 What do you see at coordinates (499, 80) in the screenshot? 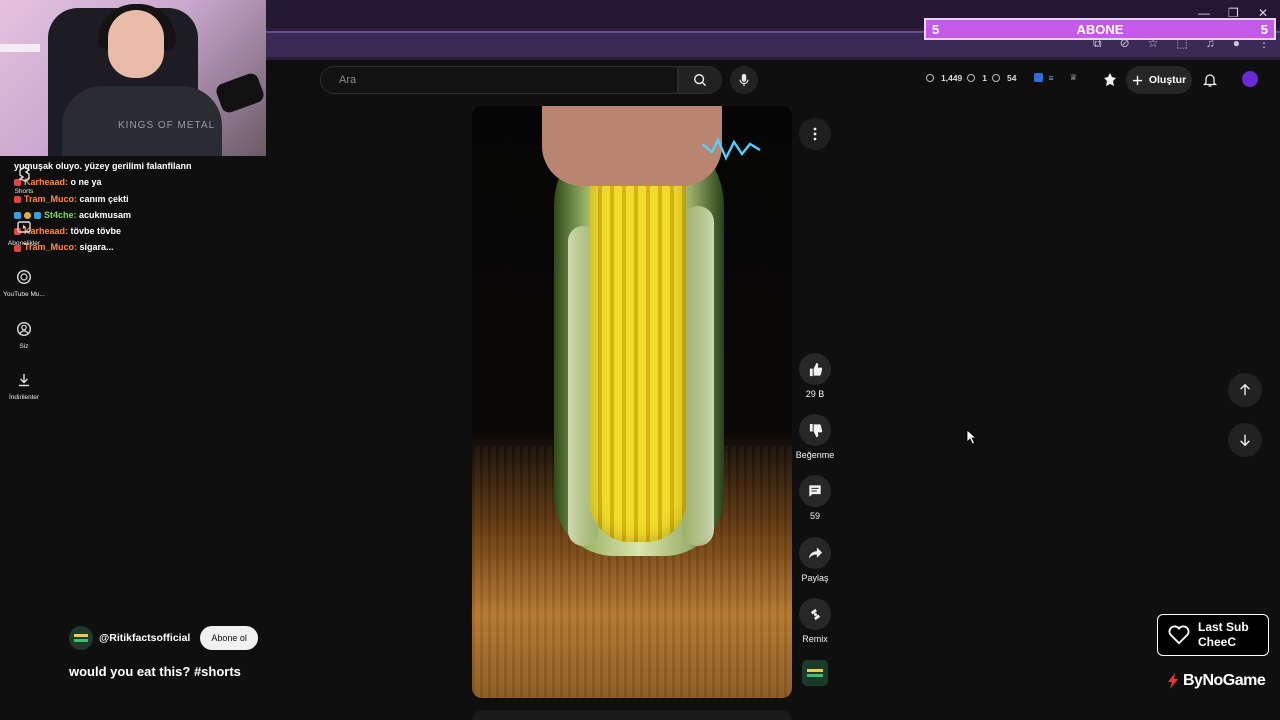
I see `search-input: Ara` at bounding box center [499, 80].